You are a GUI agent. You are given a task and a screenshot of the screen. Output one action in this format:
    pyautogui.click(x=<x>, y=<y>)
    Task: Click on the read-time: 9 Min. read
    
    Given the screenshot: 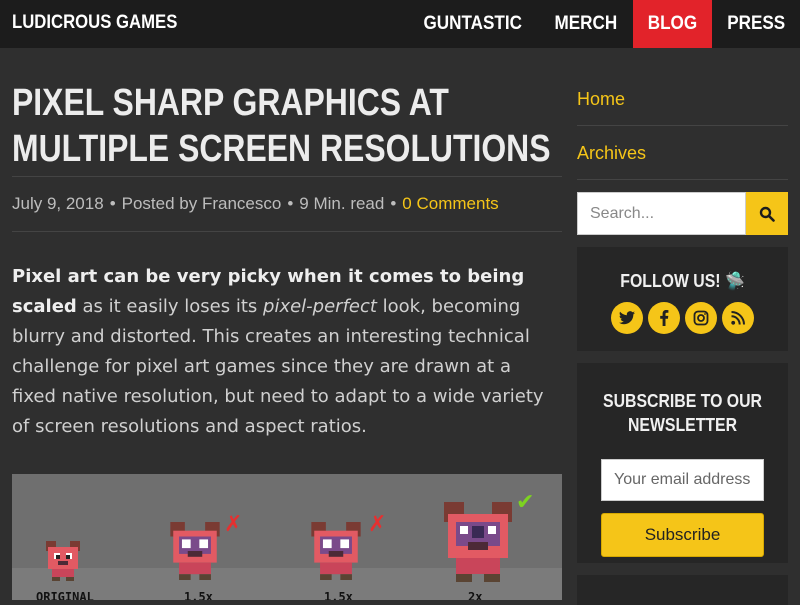 What is the action you would take?
    pyautogui.click(x=342, y=203)
    